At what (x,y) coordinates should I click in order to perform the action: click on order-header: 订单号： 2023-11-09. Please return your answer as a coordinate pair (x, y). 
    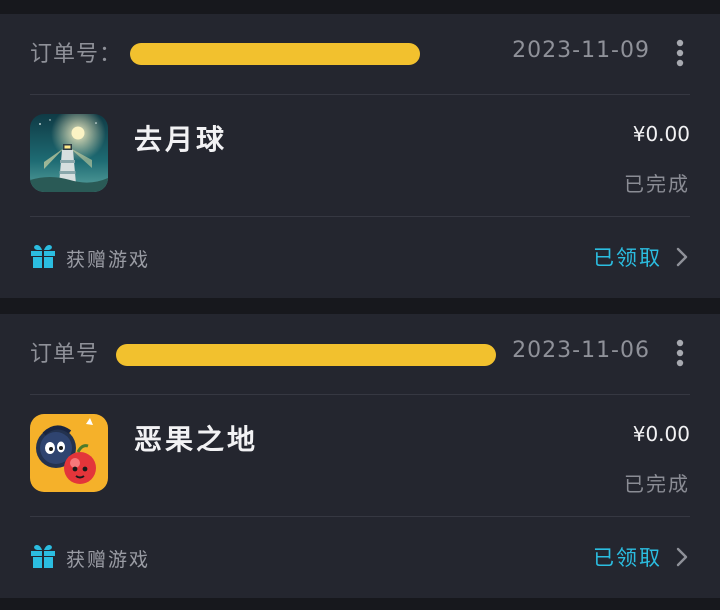
    Looking at the image, I should click on (360, 54).